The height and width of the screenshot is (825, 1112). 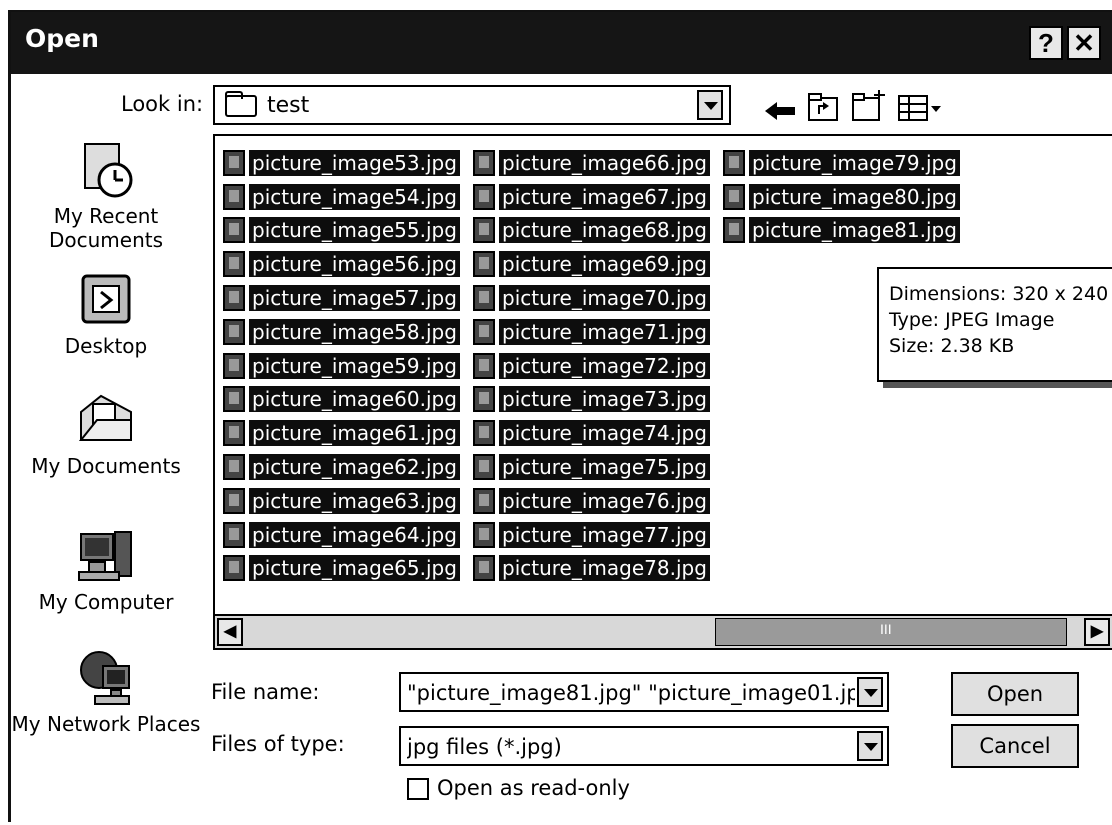 What do you see at coordinates (418, 789) in the screenshot?
I see `read-only-checkbox` at bounding box center [418, 789].